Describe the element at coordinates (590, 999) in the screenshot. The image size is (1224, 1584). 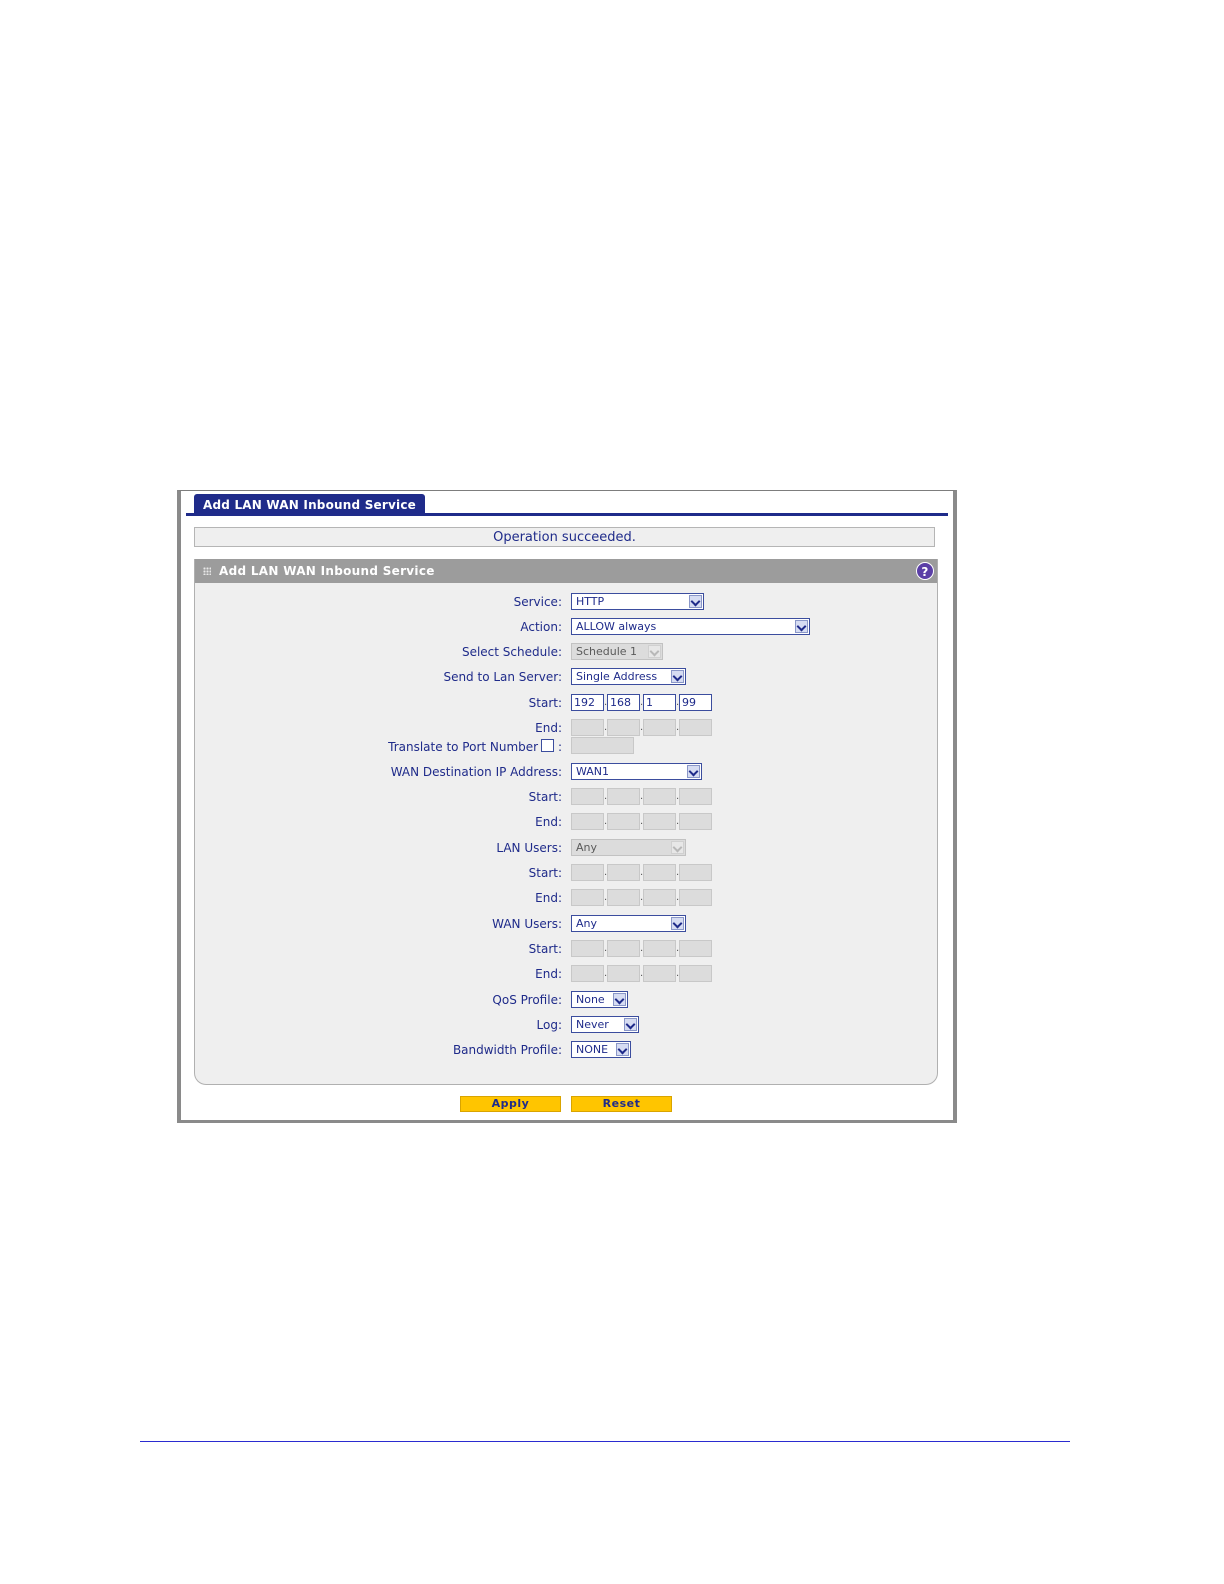
I see `qos-profile-value: None` at that location.